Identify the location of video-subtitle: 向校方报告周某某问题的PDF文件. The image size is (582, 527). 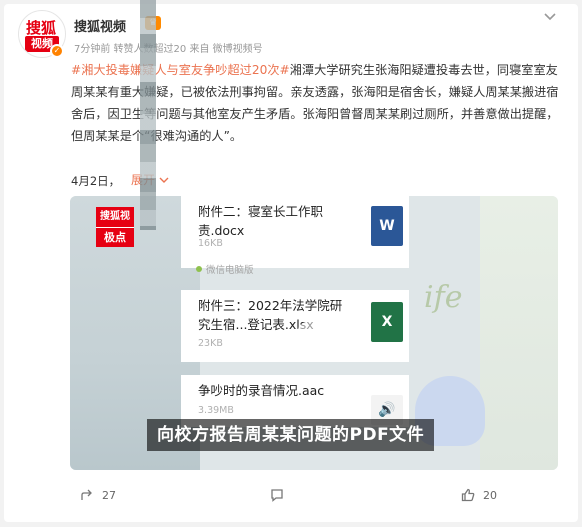
(291, 435).